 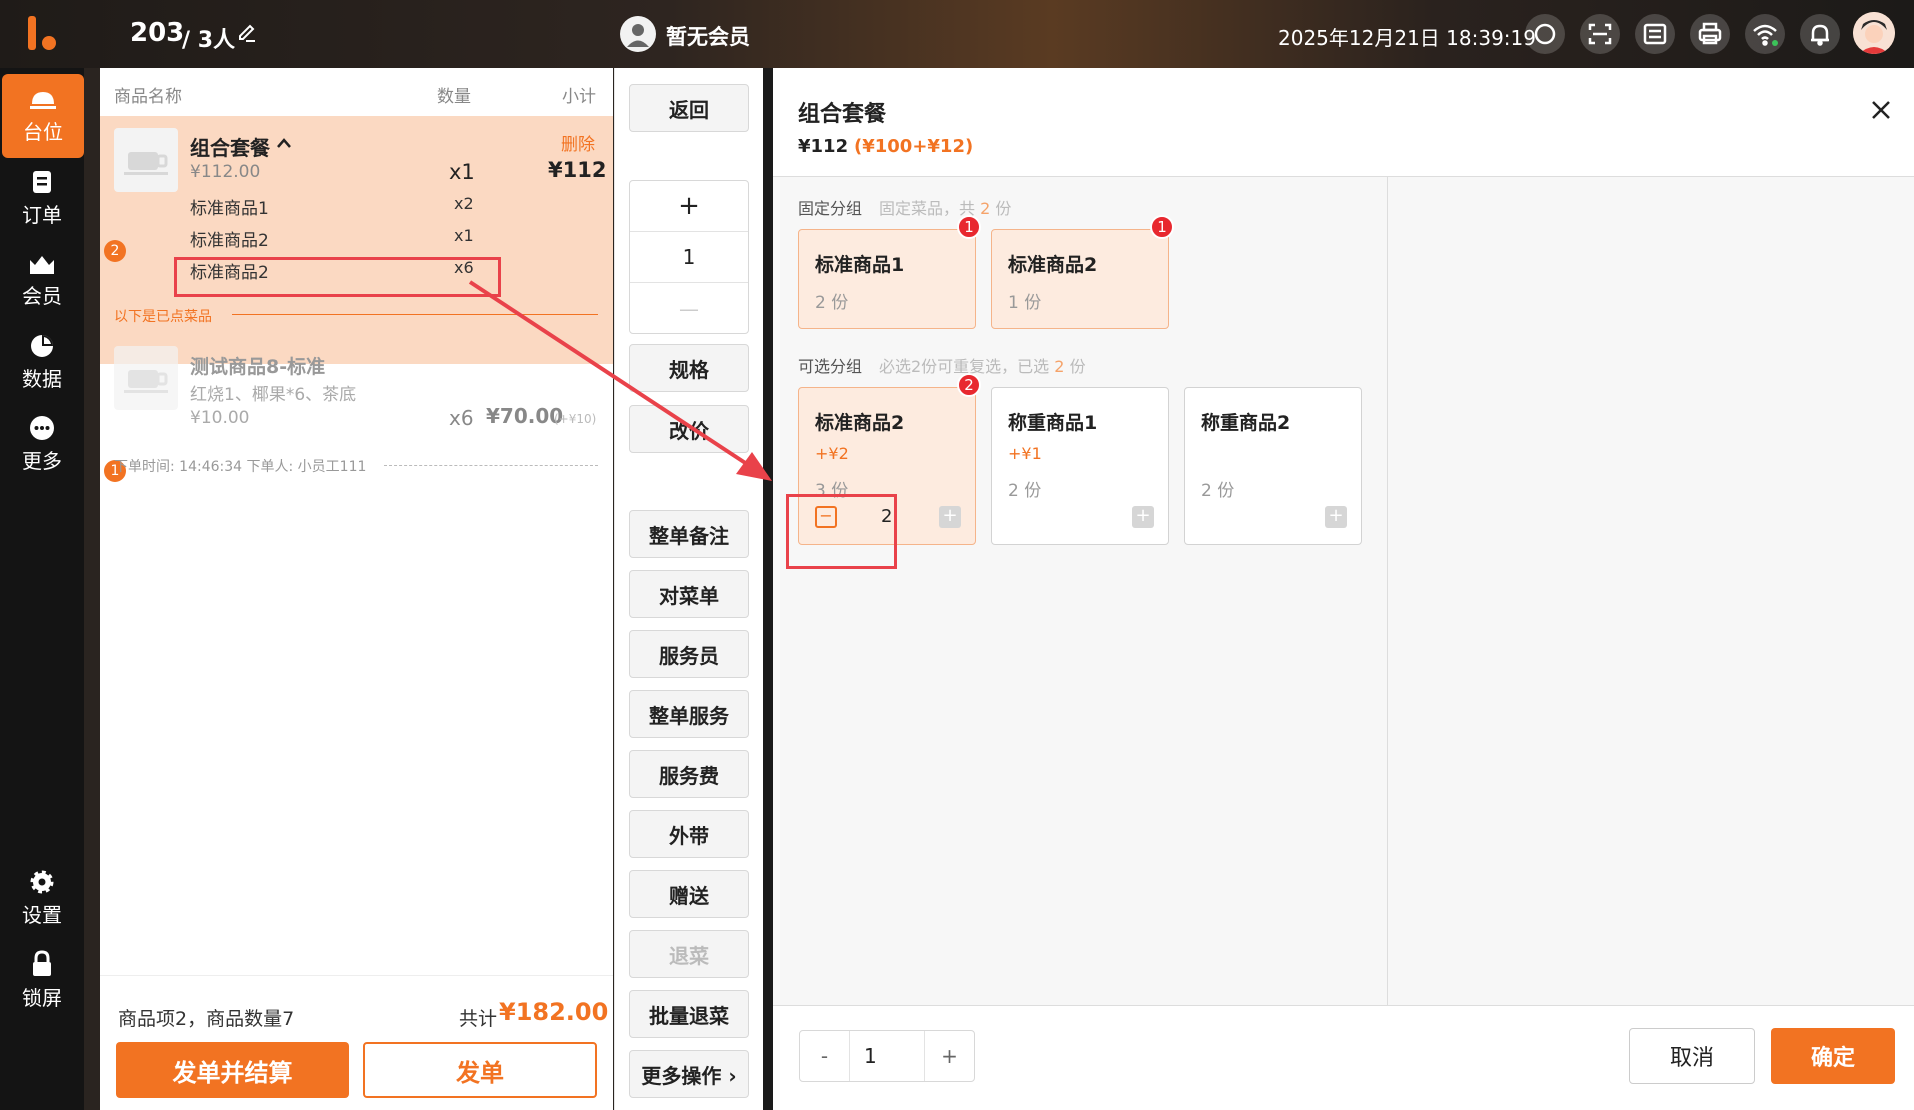 I want to click on item-qty: 1 份, so click(x=1025, y=303).